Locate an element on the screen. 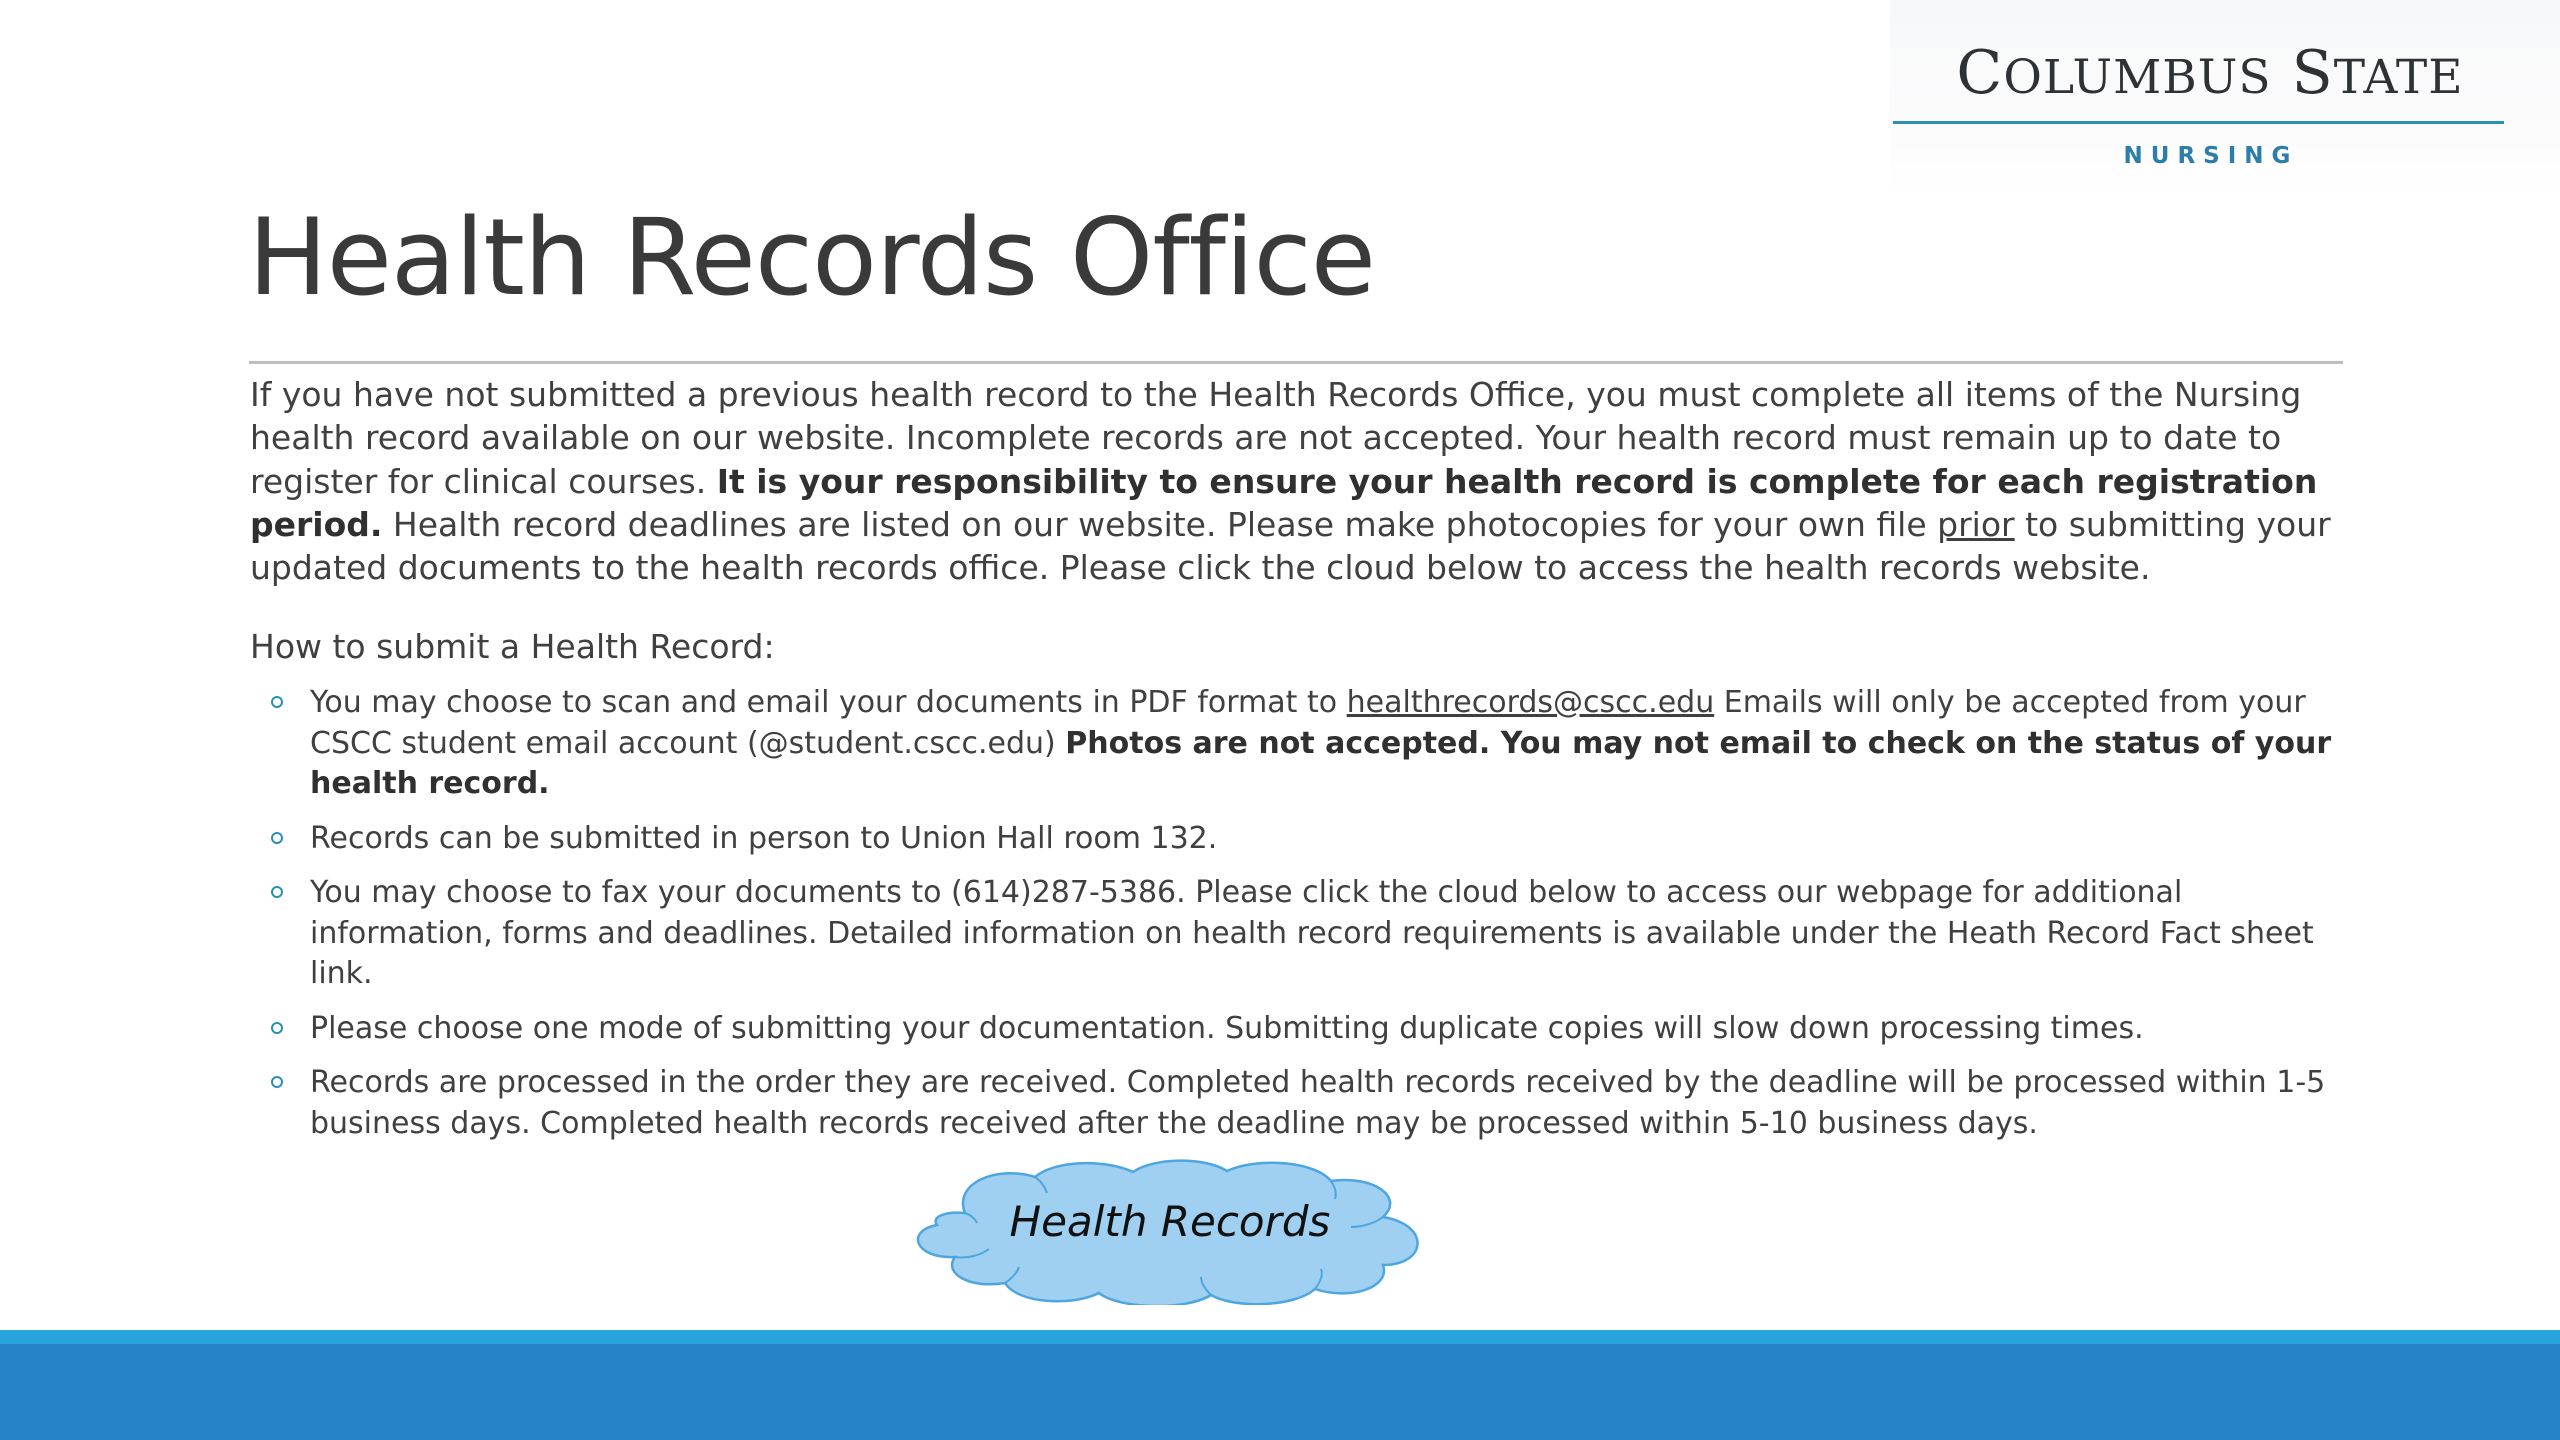 The image size is (2560, 1440). footer-band is located at coordinates (1280, 1392).